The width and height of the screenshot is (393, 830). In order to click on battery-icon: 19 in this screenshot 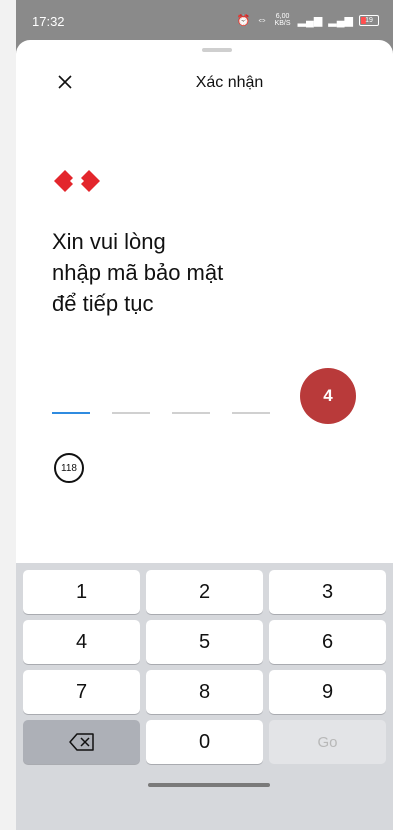, I will do `click(369, 20)`.